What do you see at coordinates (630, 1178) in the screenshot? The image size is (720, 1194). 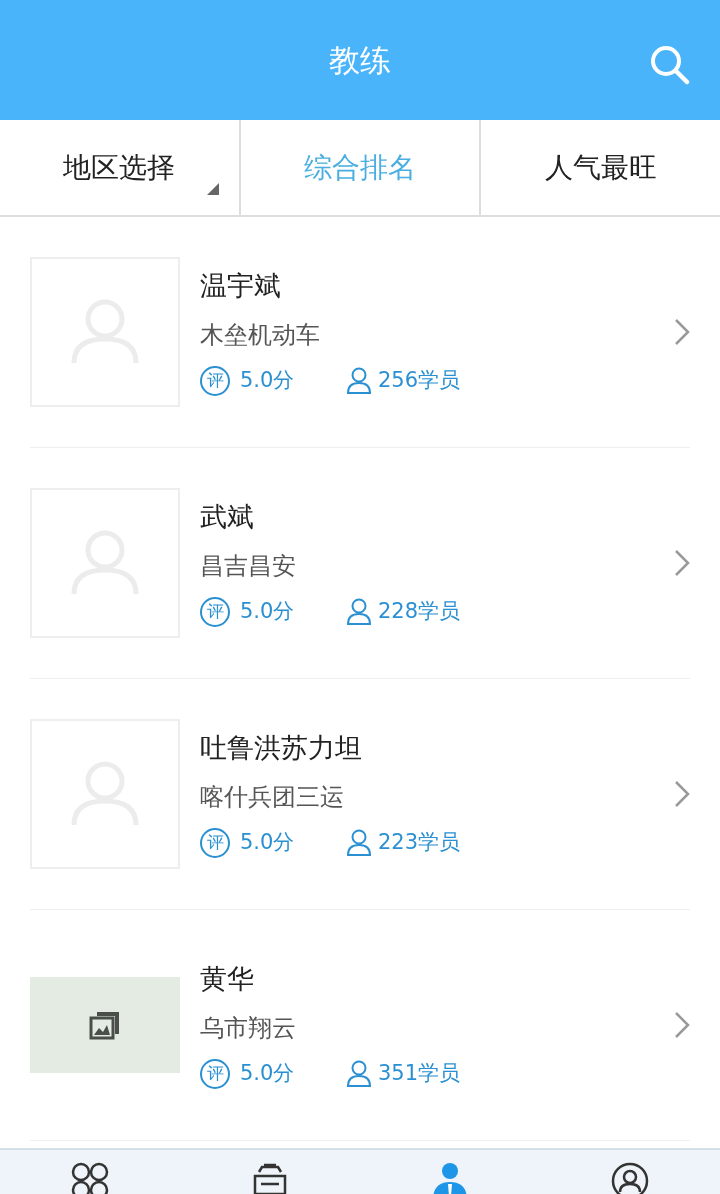 I see `profile-icon` at bounding box center [630, 1178].